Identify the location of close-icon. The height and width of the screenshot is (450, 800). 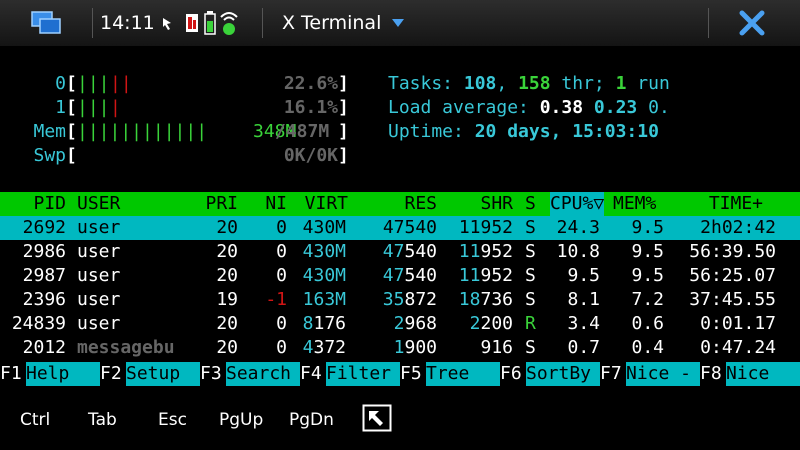
(752, 23).